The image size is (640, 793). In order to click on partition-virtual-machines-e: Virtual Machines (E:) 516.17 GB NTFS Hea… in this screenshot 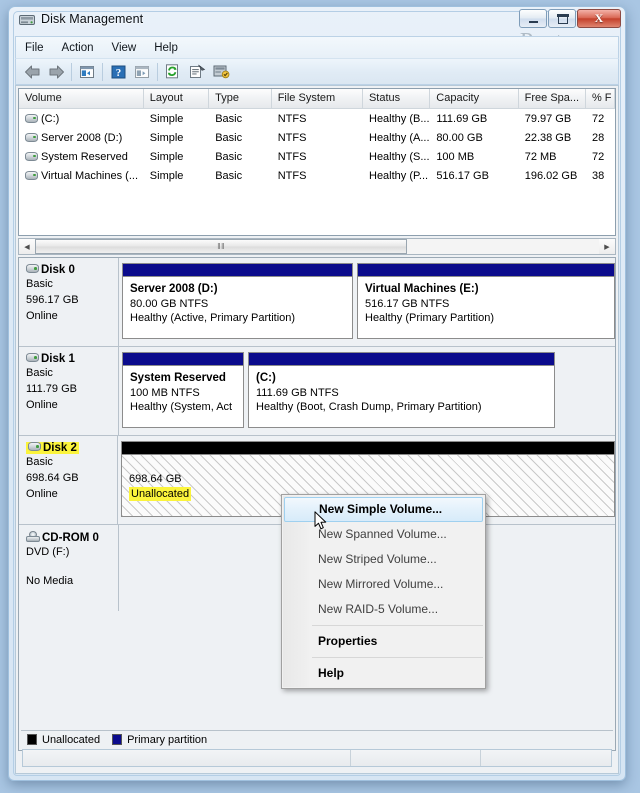, I will do `click(486, 301)`.